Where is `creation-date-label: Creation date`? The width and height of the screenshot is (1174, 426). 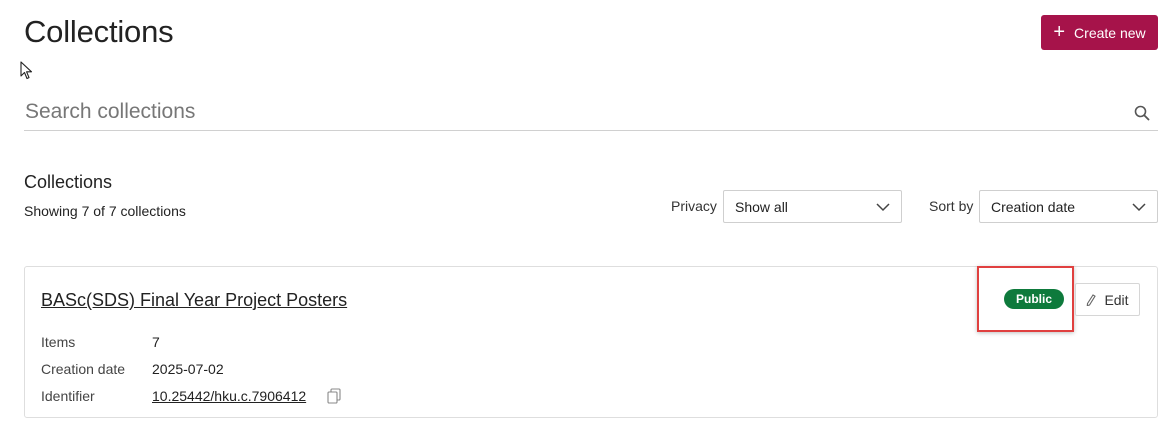 creation-date-label: Creation date is located at coordinates (83, 369).